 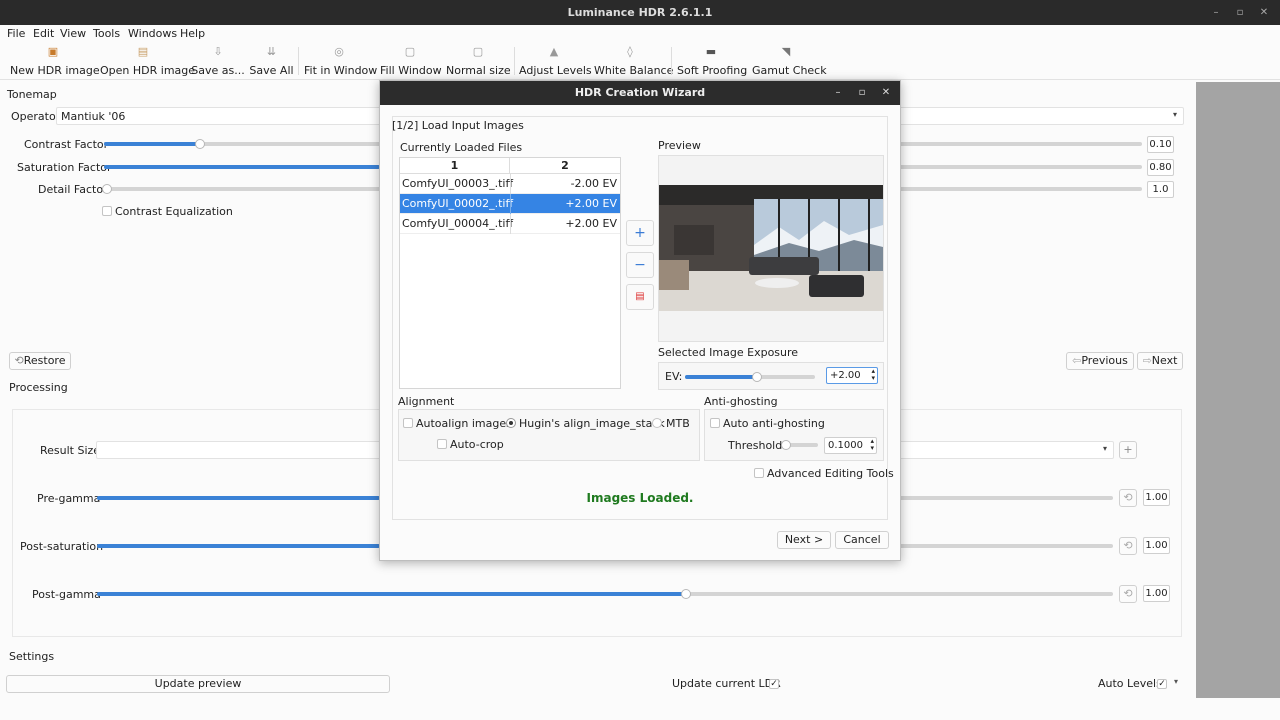 I want to click on next-icon: ⇨, so click(x=1147, y=360).